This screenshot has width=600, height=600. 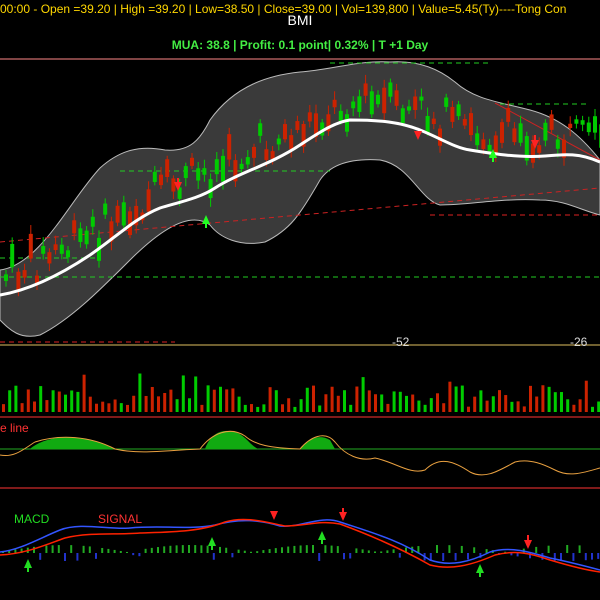 I want to click on sell-arrow-icon, so click(x=274, y=515).